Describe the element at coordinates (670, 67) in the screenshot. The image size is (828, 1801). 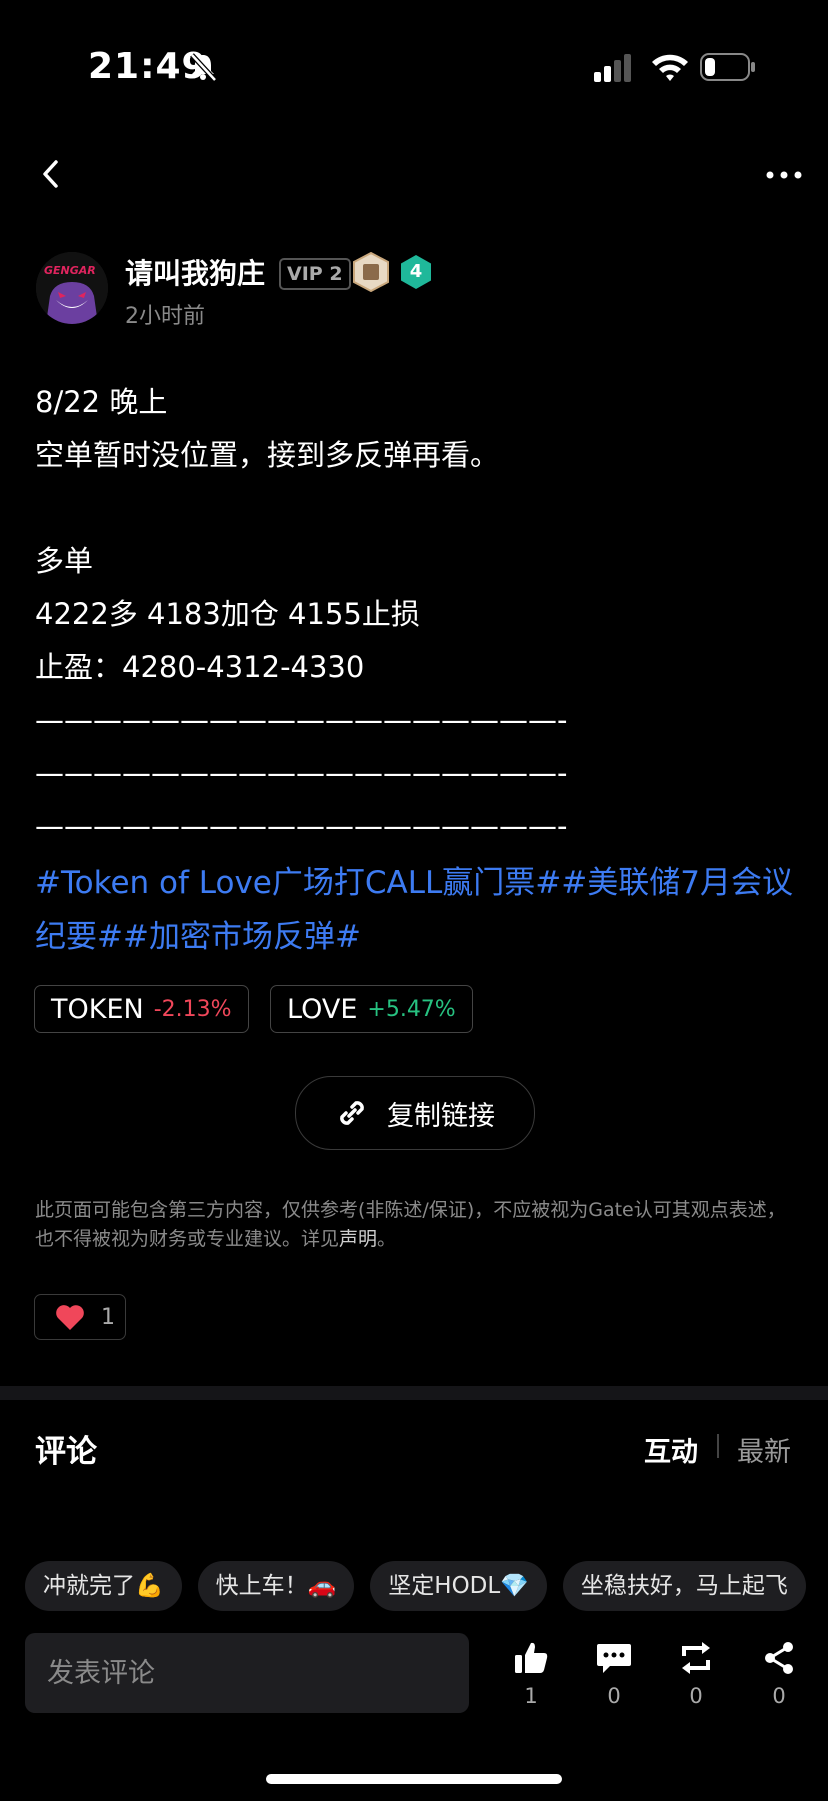
I see `wifi-icon` at that location.